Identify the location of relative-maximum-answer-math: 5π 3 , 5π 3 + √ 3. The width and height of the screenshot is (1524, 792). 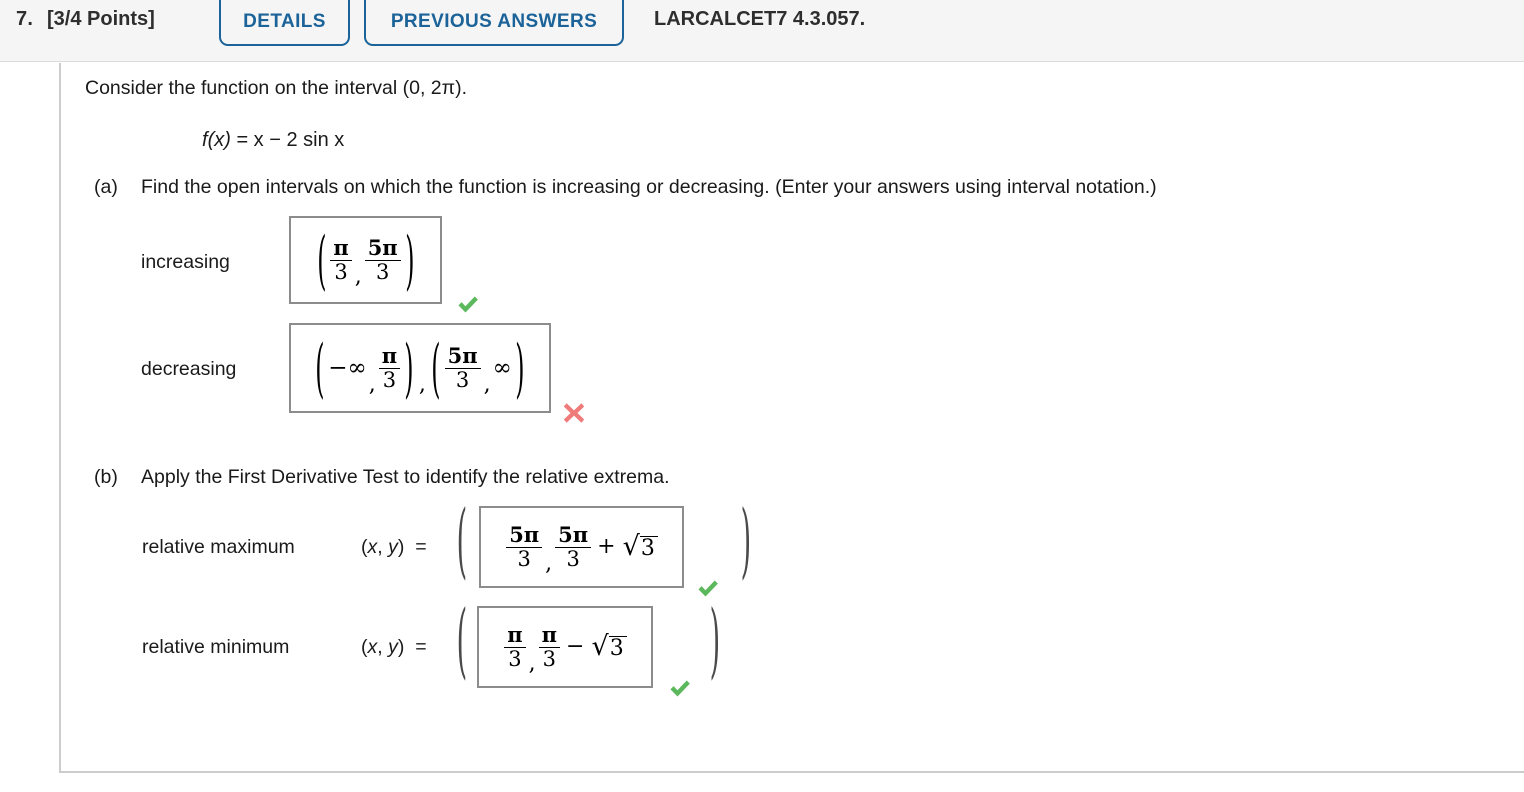
(581, 549).